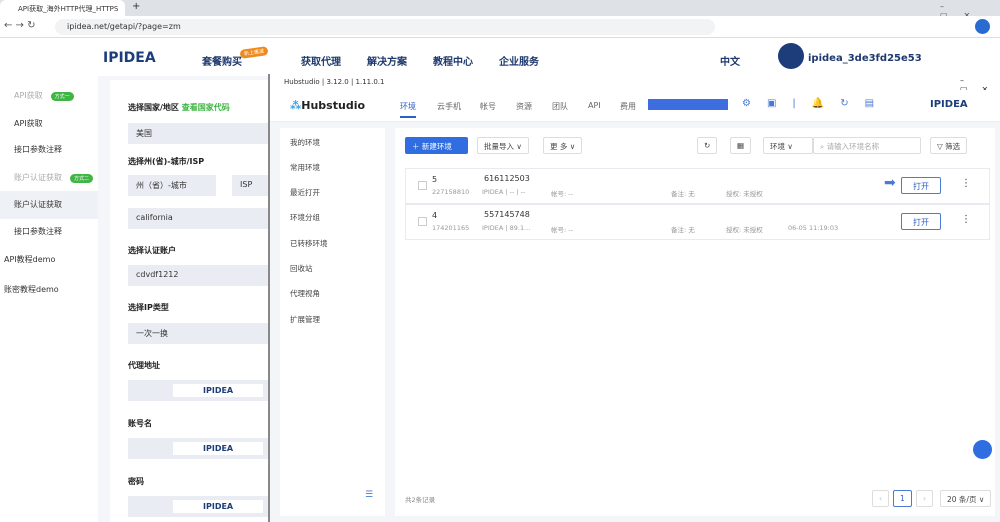 This screenshot has height=522, width=1000. I want to click on hub-tab-env: 环境, so click(408, 109).